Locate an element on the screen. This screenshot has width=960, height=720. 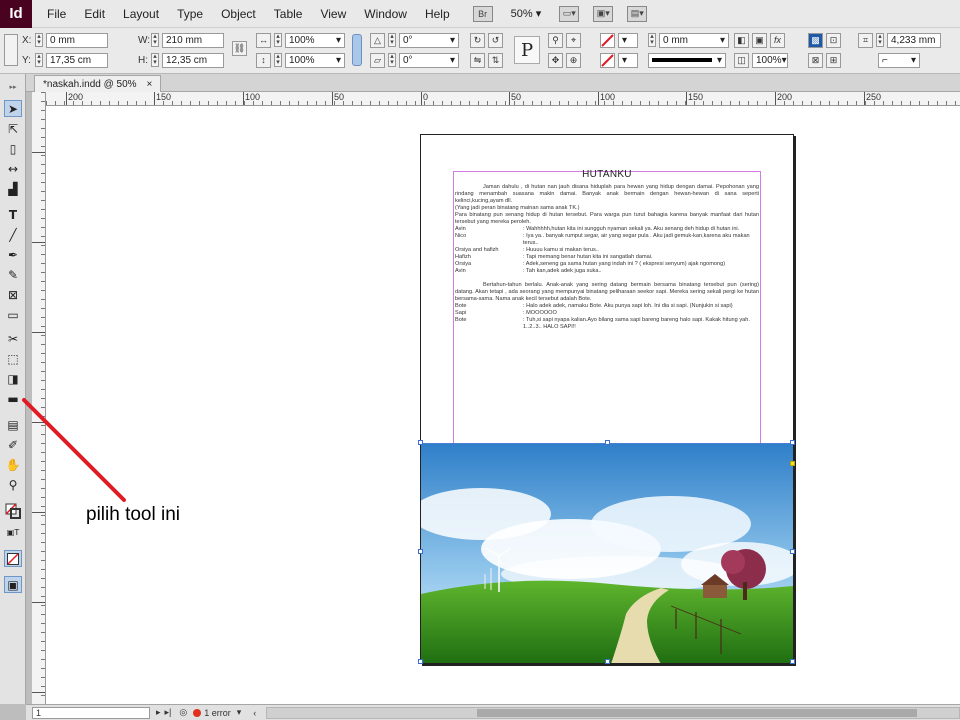
effects-icon: ▣ is located at coordinates (759, 40).